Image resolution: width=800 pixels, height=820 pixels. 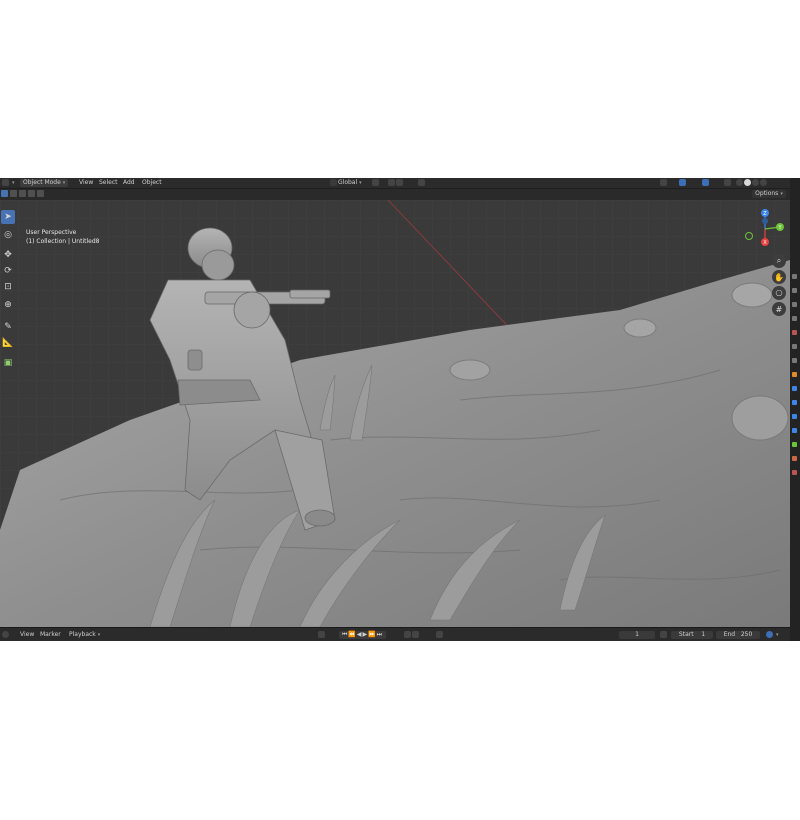 I want to click on orientation-label: Global, so click(x=348, y=182).